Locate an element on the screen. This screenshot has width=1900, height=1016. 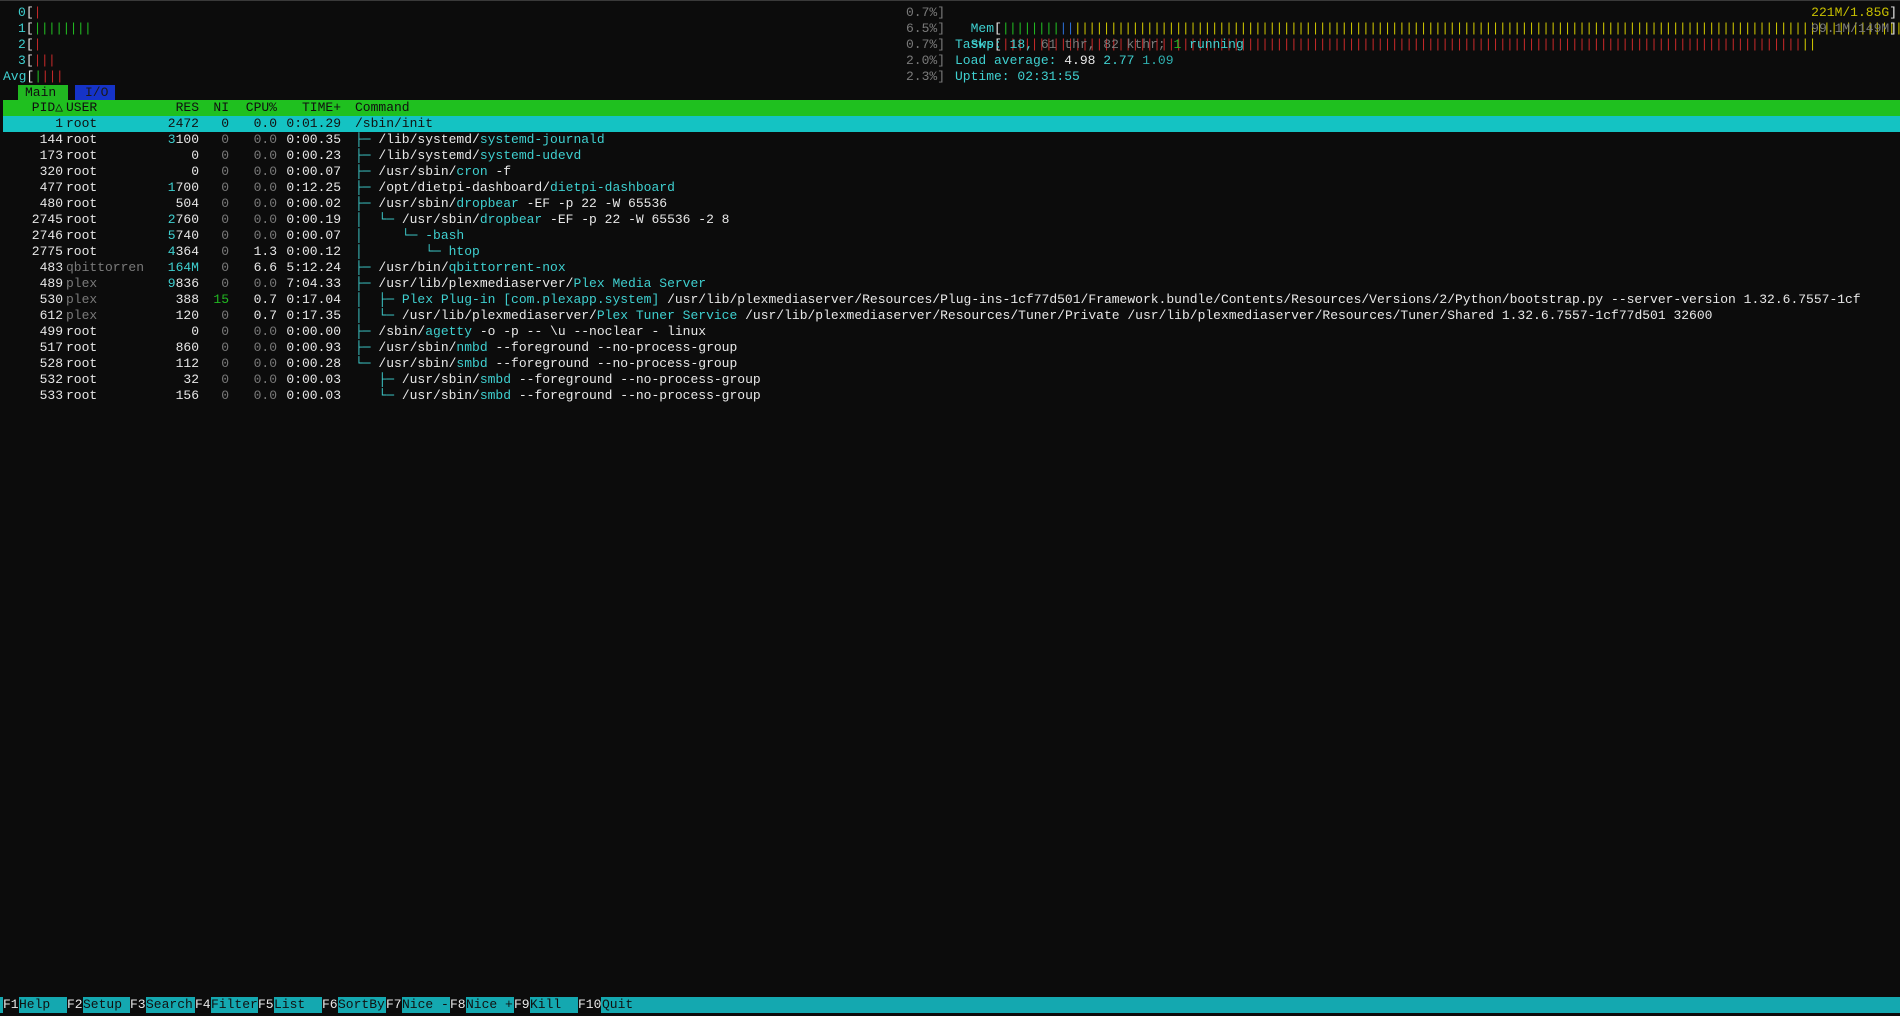
process-command-name: systemd-journald is located at coordinates (542, 139).